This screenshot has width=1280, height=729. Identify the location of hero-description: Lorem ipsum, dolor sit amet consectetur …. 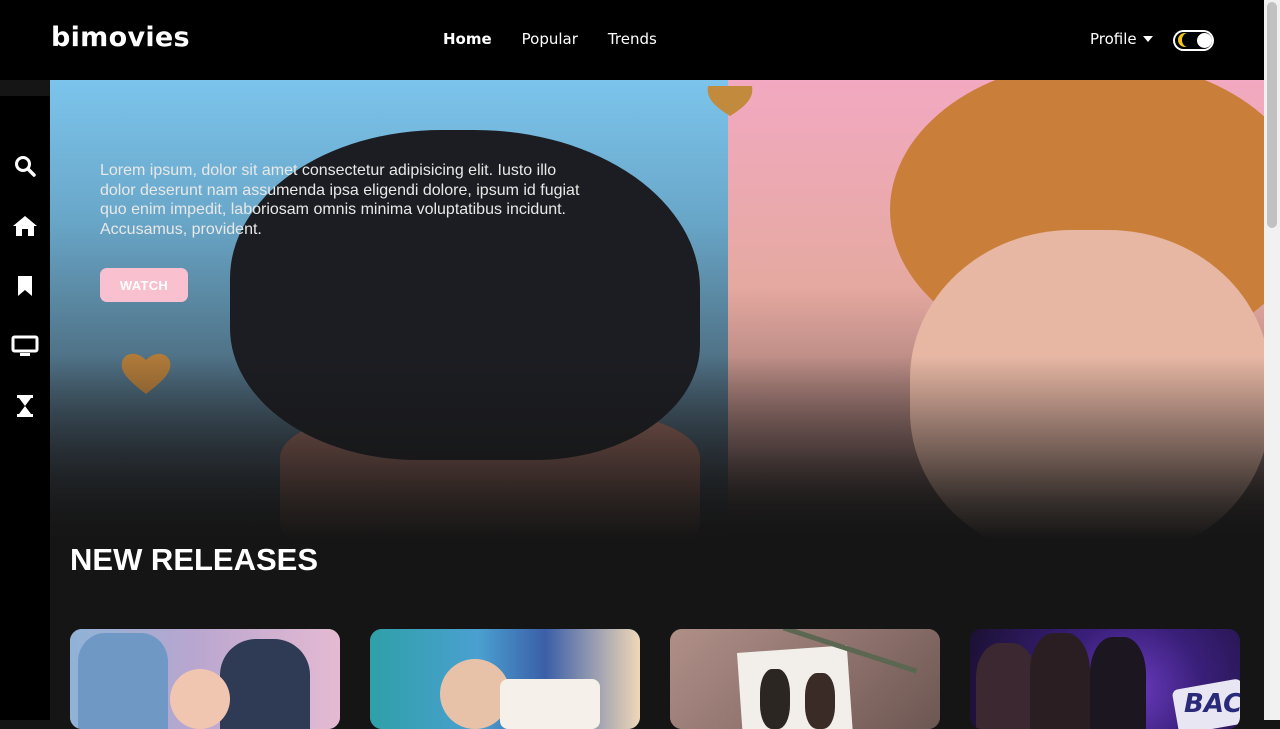
(340, 200).